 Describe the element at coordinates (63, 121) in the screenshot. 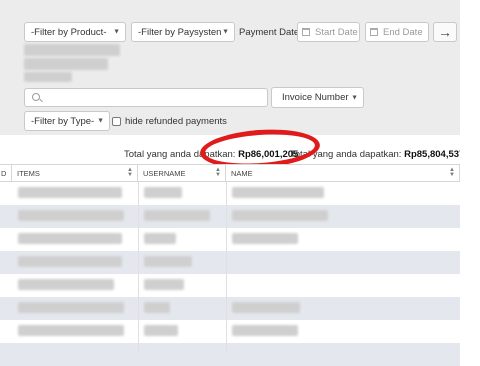

I see `type-filter-value: -Filter by Type-` at that location.